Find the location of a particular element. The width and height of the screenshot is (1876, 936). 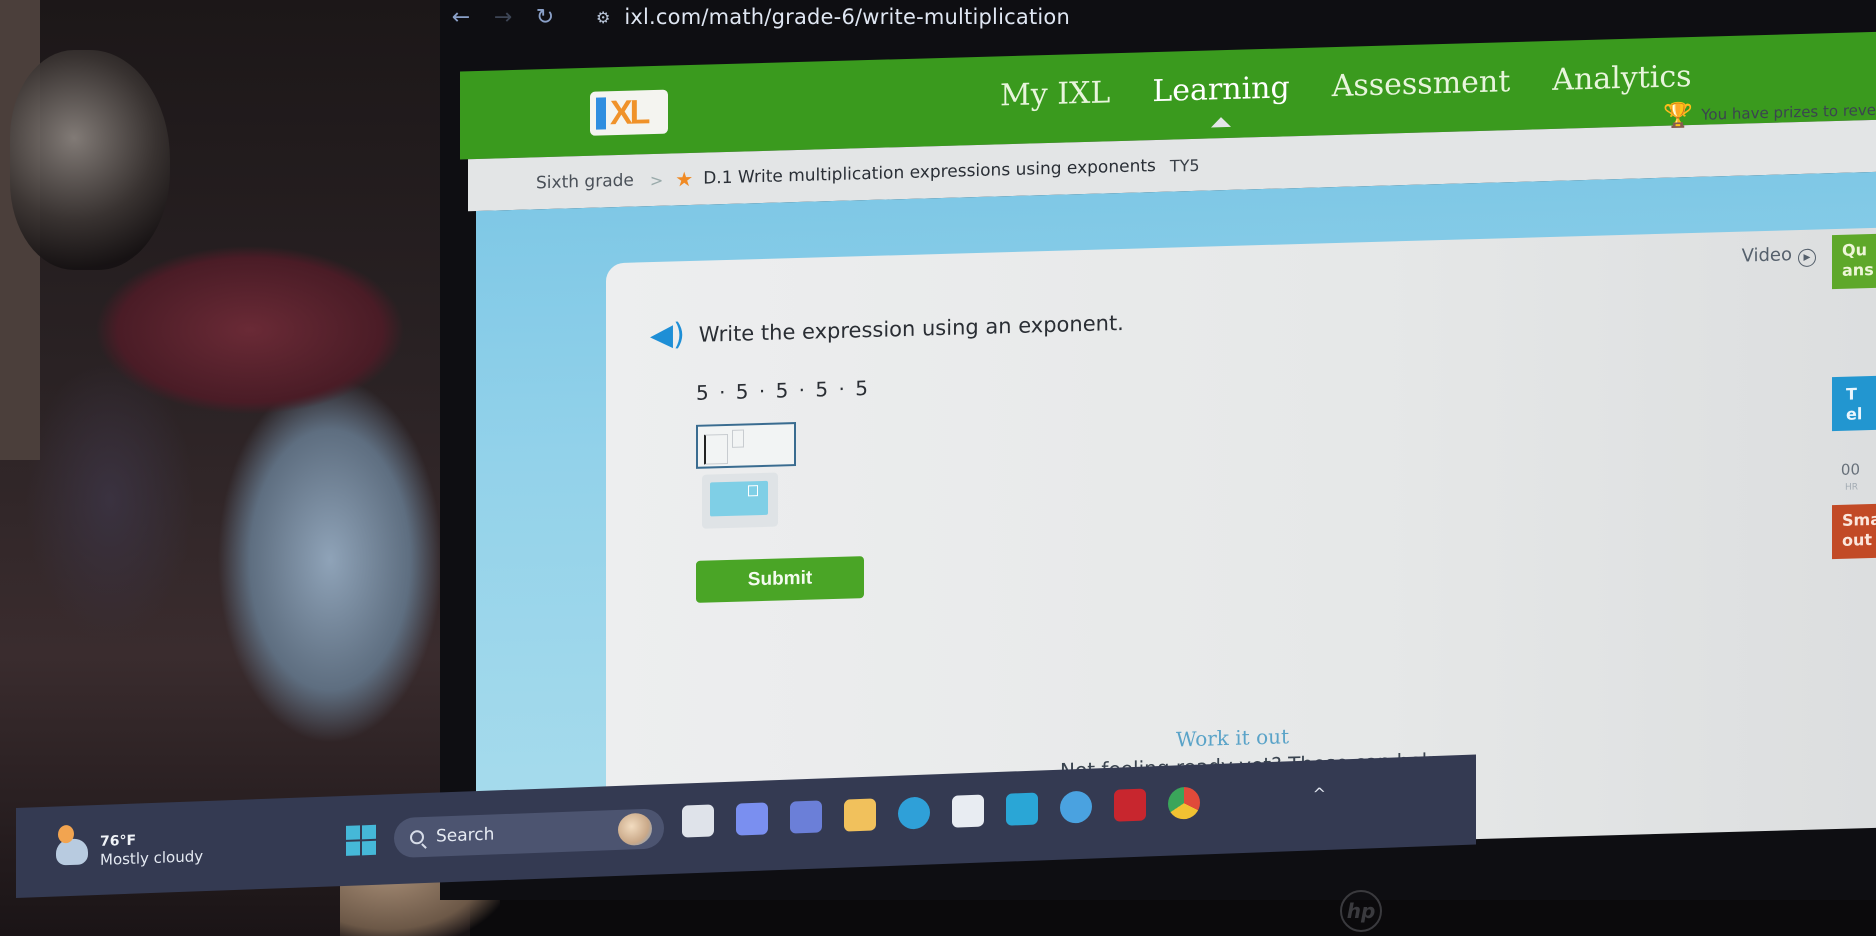

hp-logo: hp is located at coordinates (1361, 911).